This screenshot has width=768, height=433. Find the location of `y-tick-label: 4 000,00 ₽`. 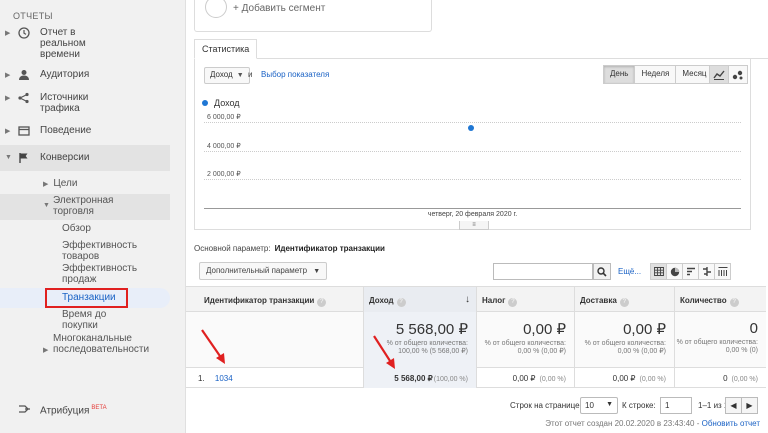

y-tick-label: 4 000,00 ₽ is located at coordinates (224, 146).